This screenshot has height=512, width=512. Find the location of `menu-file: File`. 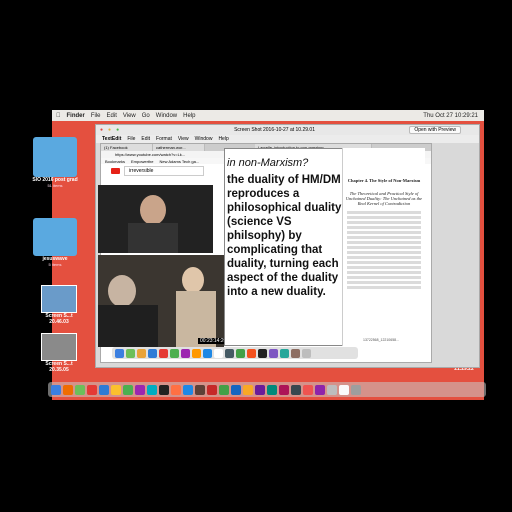

menu-file: File is located at coordinates (96, 116).